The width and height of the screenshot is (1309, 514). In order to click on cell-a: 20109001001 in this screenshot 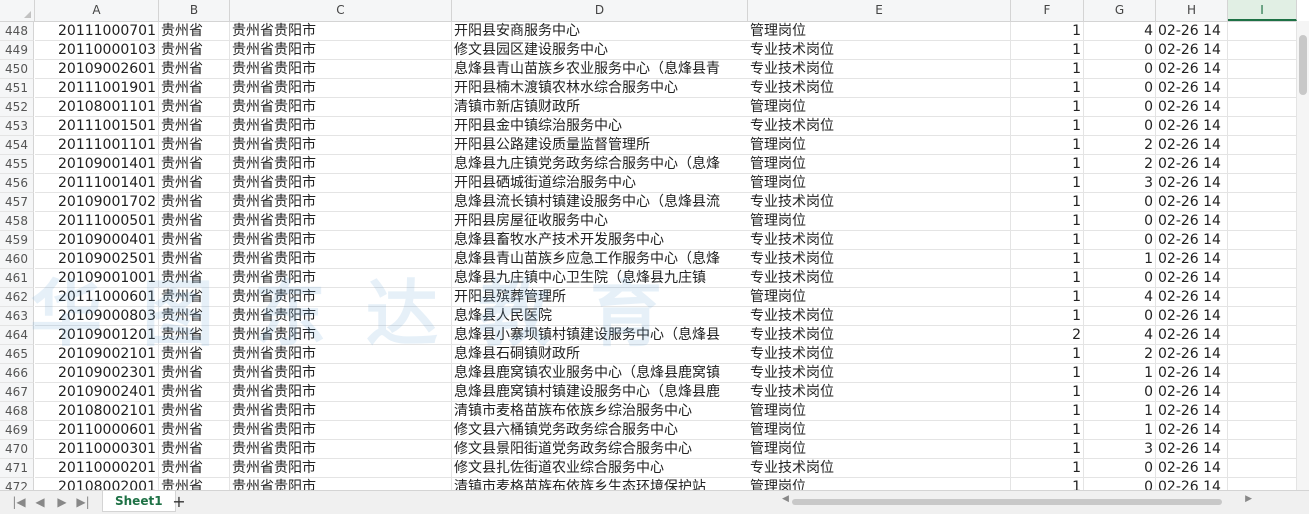, I will do `click(97, 278)`.